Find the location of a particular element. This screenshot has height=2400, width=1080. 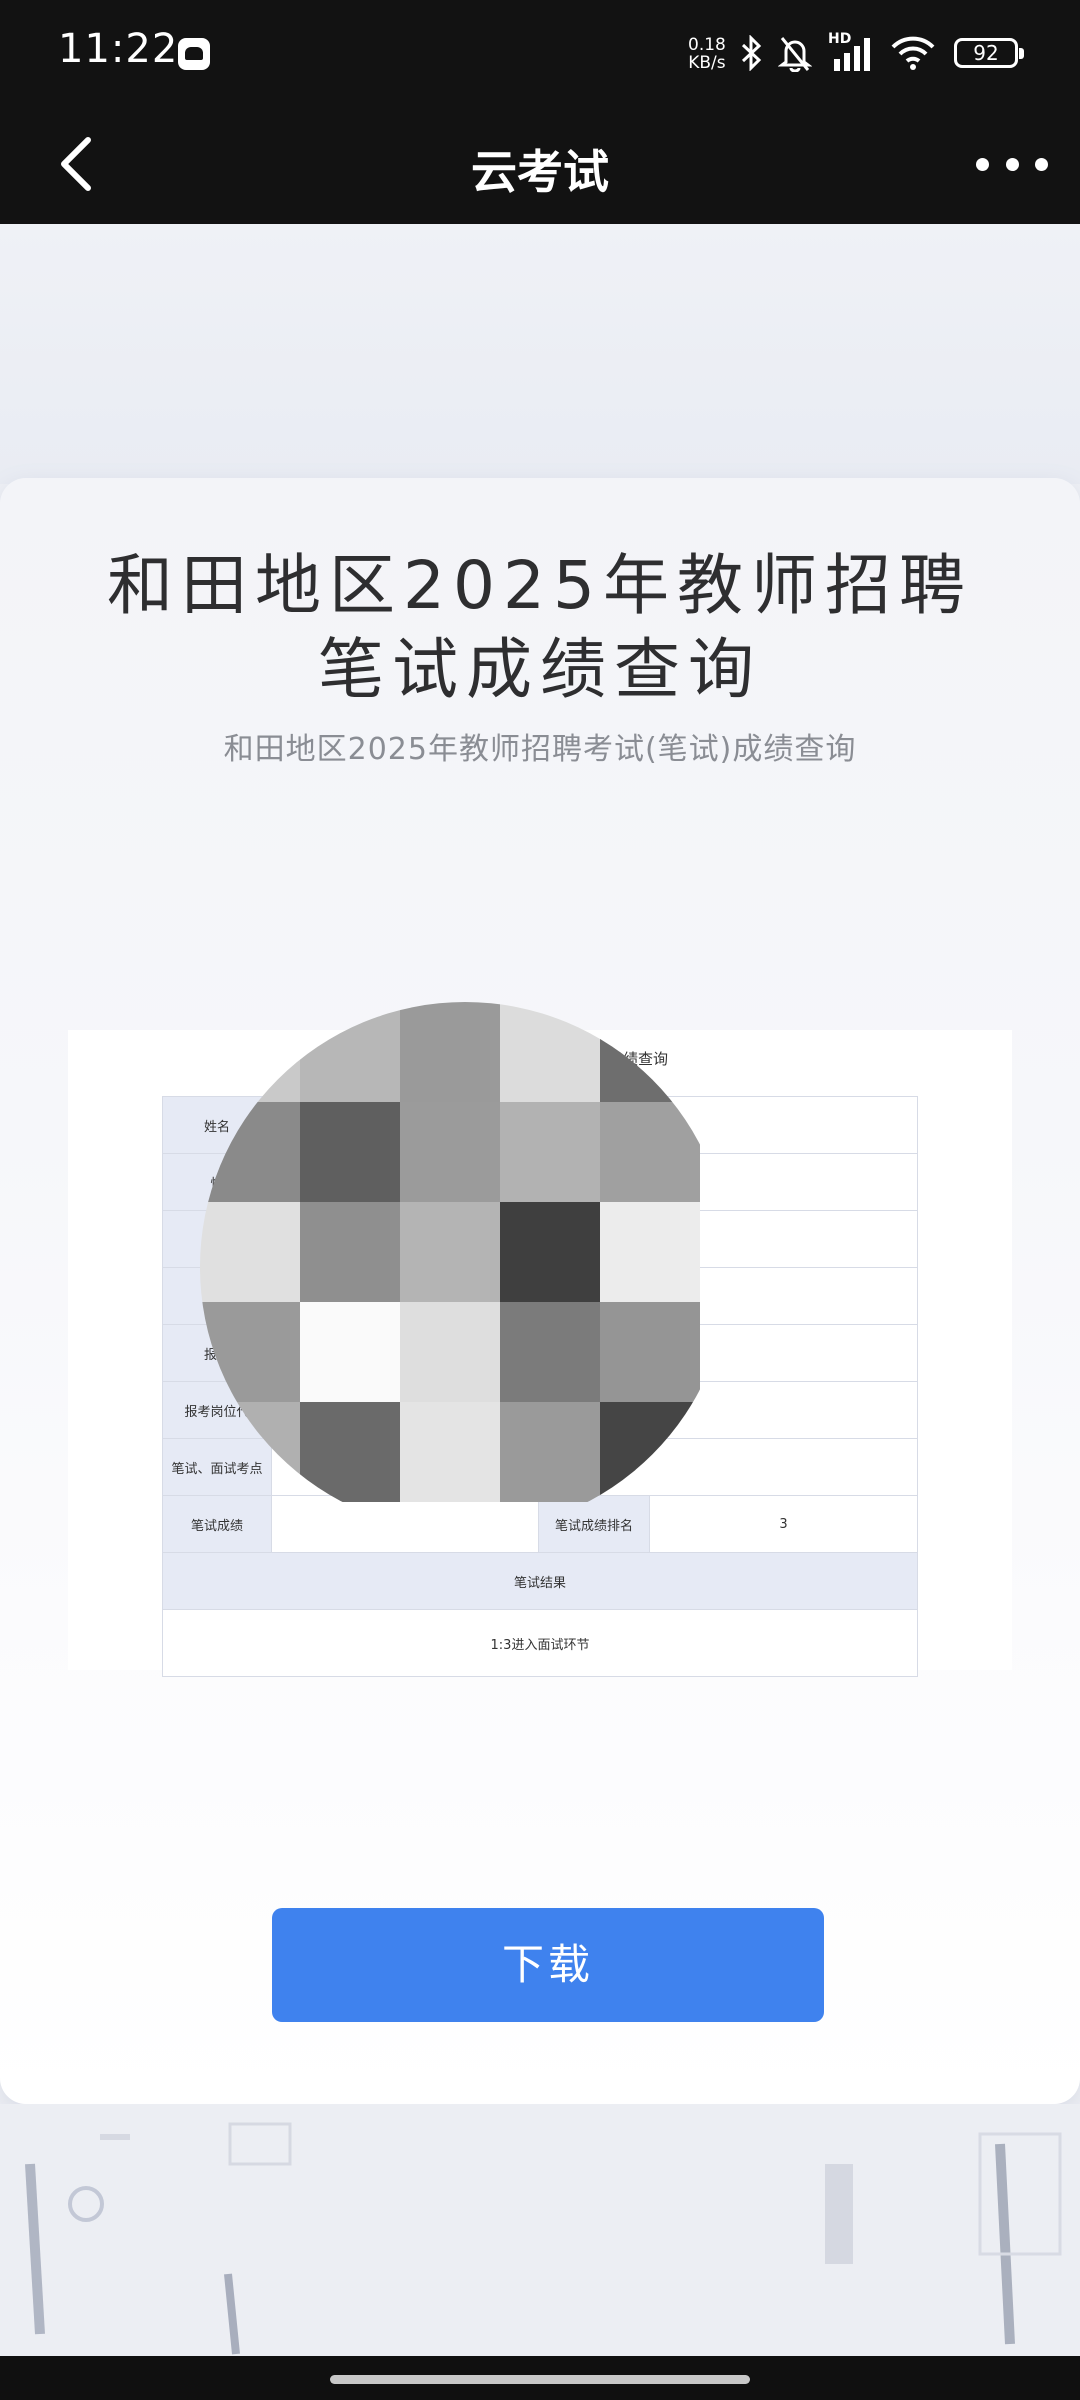

app-notification-icon is located at coordinates (194, 54).